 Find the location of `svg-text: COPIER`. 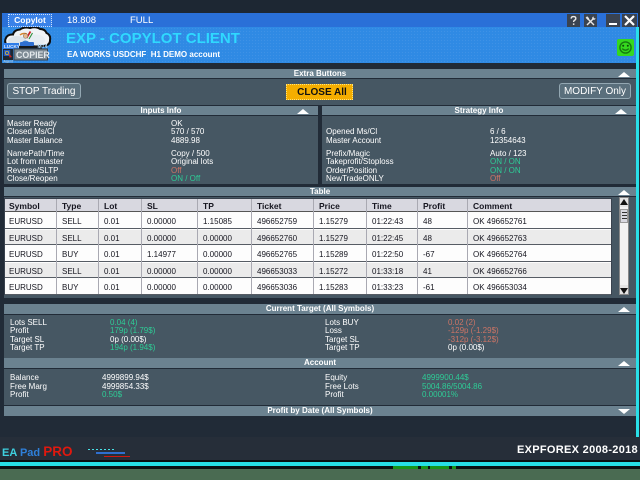

svg-text: COPIER is located at coordinates (33, 55).